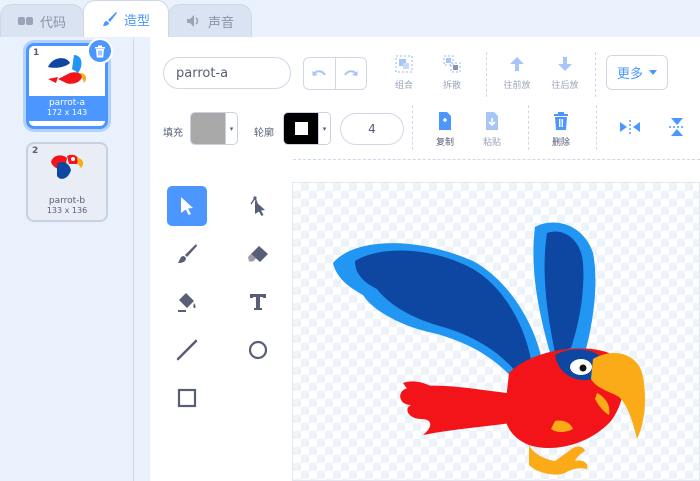  I want to click on flip-vertical-icon, so click(677, 127).